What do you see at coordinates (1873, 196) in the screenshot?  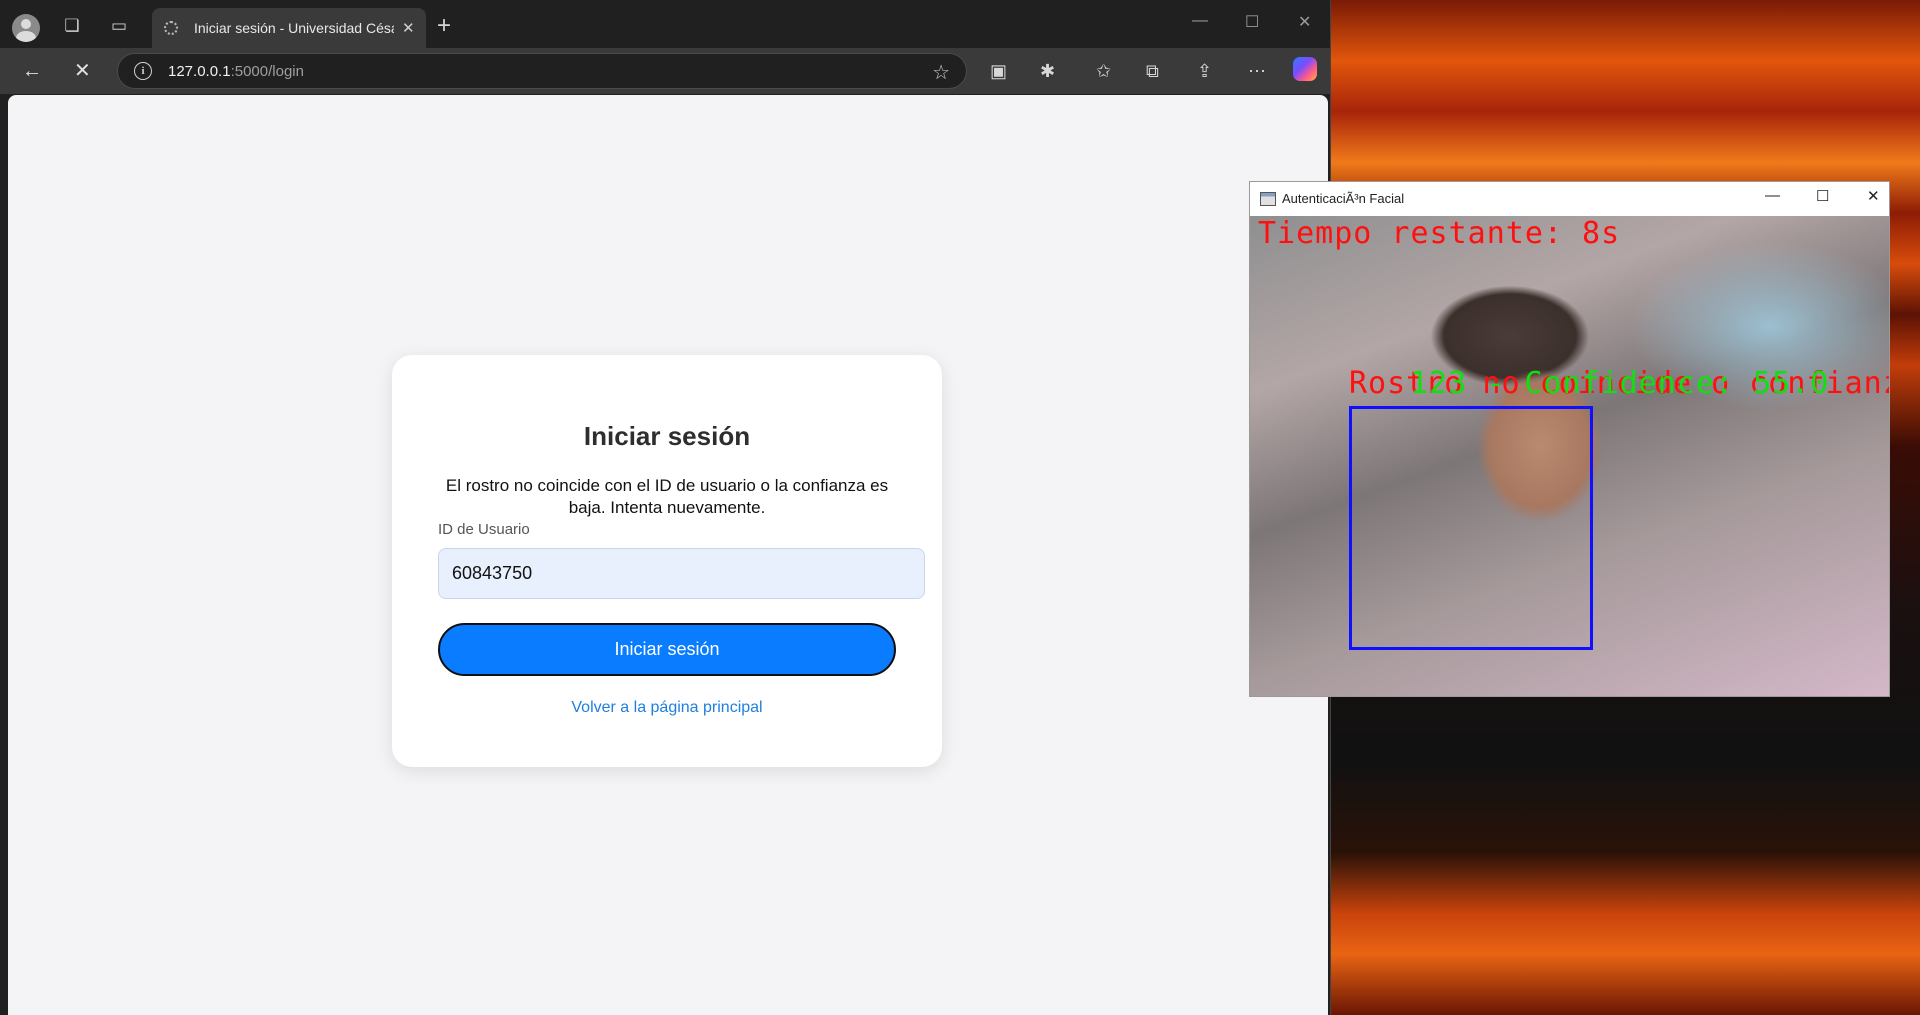 I see `fw-close-icon: ✕` at bounding box center [1873, 196].